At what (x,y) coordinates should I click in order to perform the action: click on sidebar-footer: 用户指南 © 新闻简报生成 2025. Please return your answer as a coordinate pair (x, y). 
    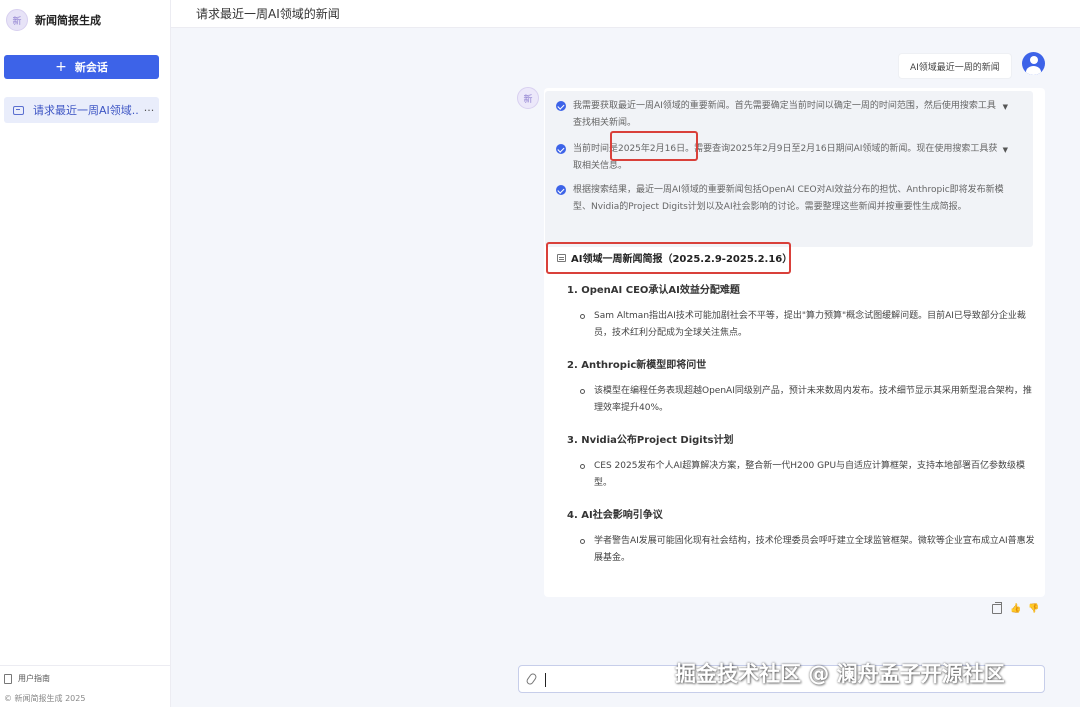
    Looking at the image, I should click on (85, 686).